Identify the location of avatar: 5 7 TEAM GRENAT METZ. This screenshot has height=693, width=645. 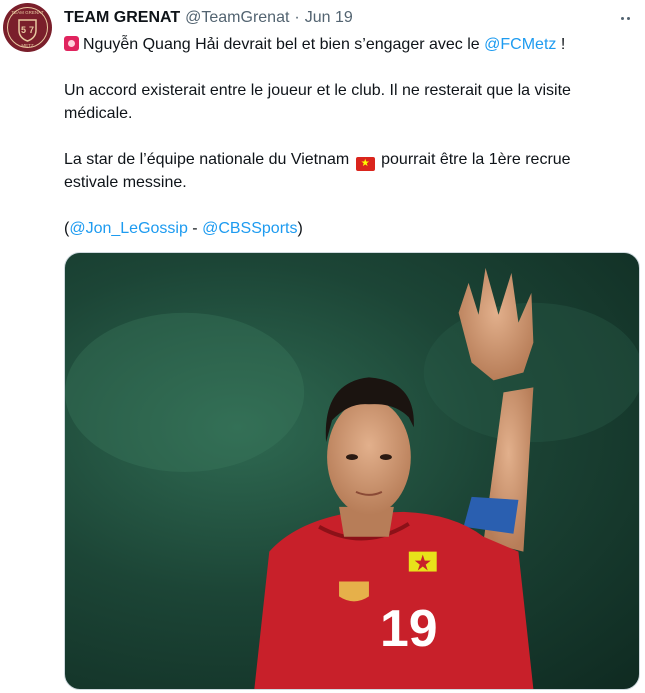
(27, 27).